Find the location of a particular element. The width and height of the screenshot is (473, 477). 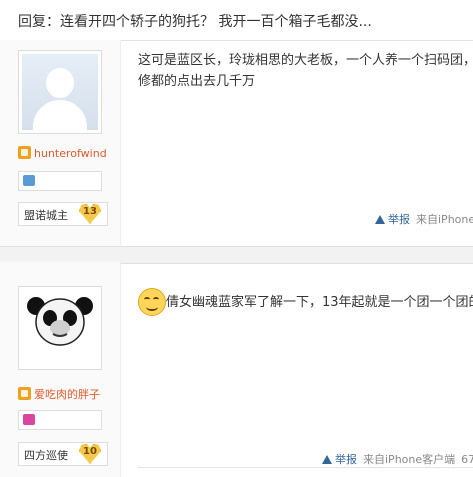

rank-title: 四方巡使 is located at coordinates (46, 455).